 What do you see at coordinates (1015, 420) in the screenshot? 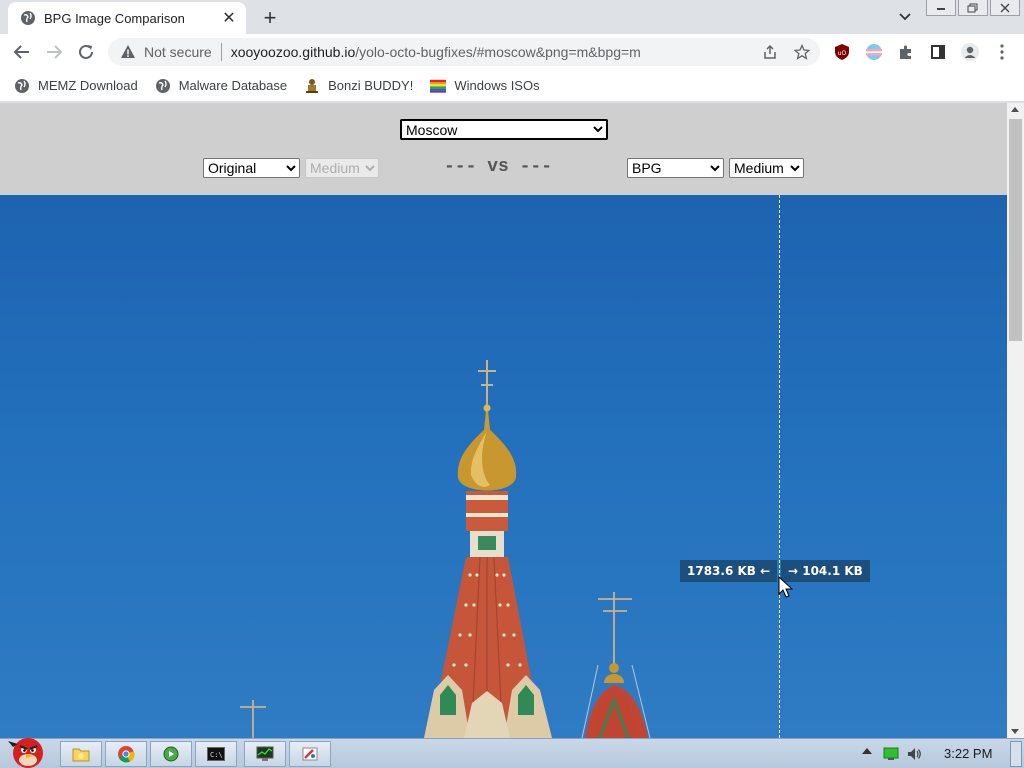
I see `page-scrollbar` at bounding box center [1015, 420].